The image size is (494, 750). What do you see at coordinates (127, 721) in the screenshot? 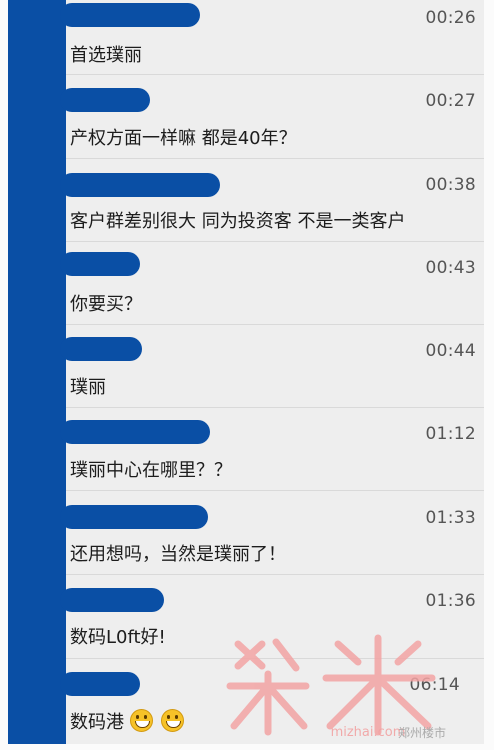
I see `message-text: 数码港` at bounding box center [127, 721].